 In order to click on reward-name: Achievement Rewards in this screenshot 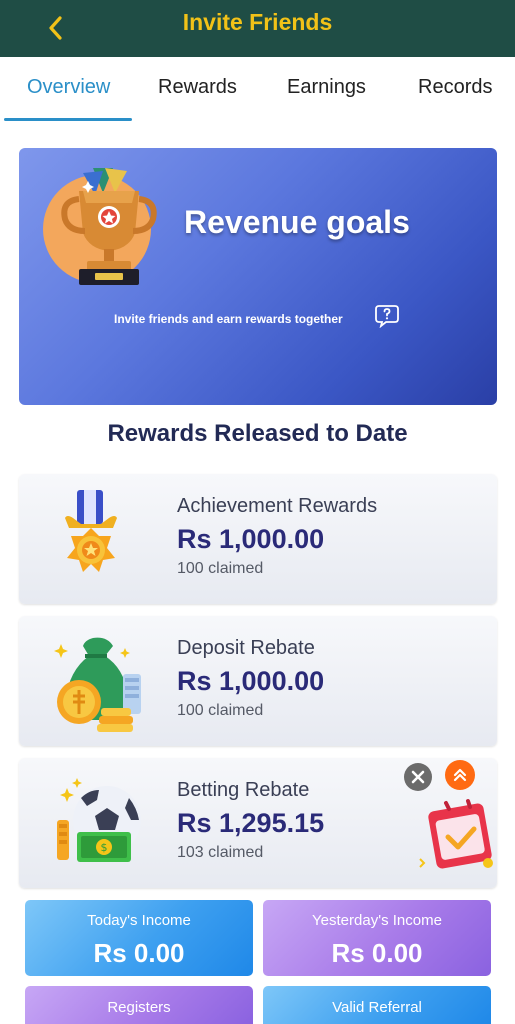, I will do `click(277, 506)`.